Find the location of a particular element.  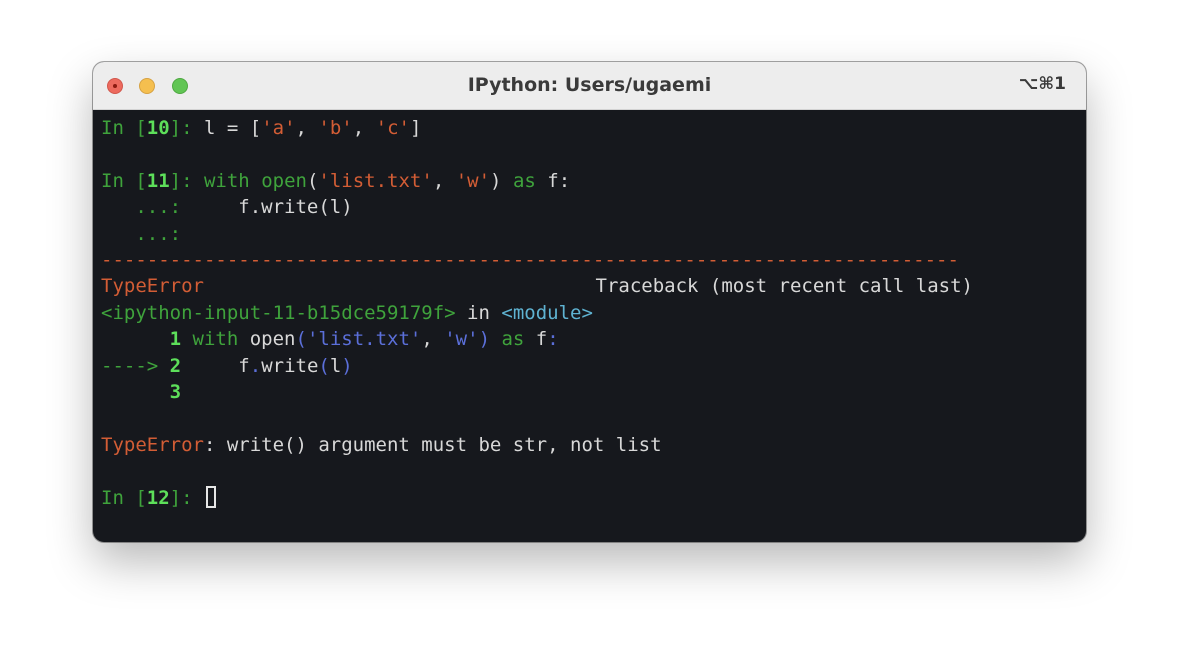

tab-shortcut-label: ⌥⌘1 is located at coordinates (1042, 84).